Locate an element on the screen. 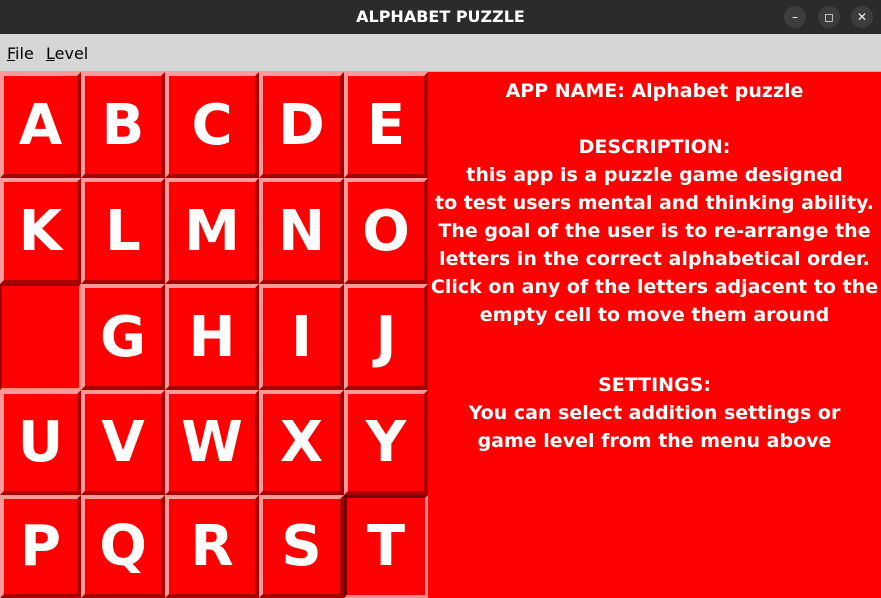  window-title: ALPHABET PUZZLE is located at coordinates (440, 16).